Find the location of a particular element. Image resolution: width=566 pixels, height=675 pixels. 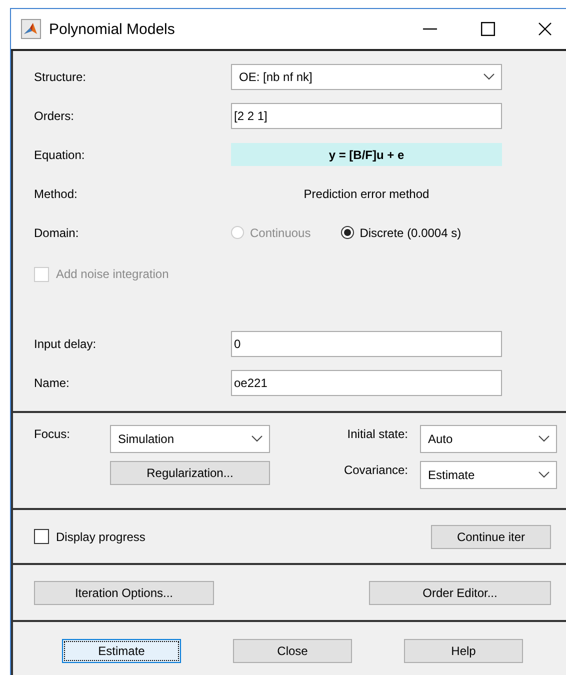

field-label: Focus: is located at coordinates (53, 433).